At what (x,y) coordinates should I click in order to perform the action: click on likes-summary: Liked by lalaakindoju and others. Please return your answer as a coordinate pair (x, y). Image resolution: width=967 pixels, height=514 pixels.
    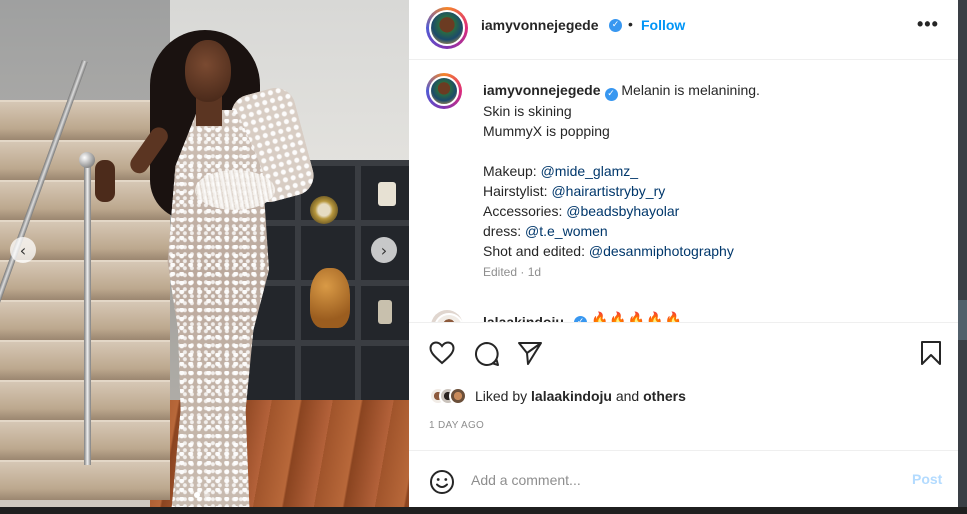
    Looking at the image, I should click on (557, 396).